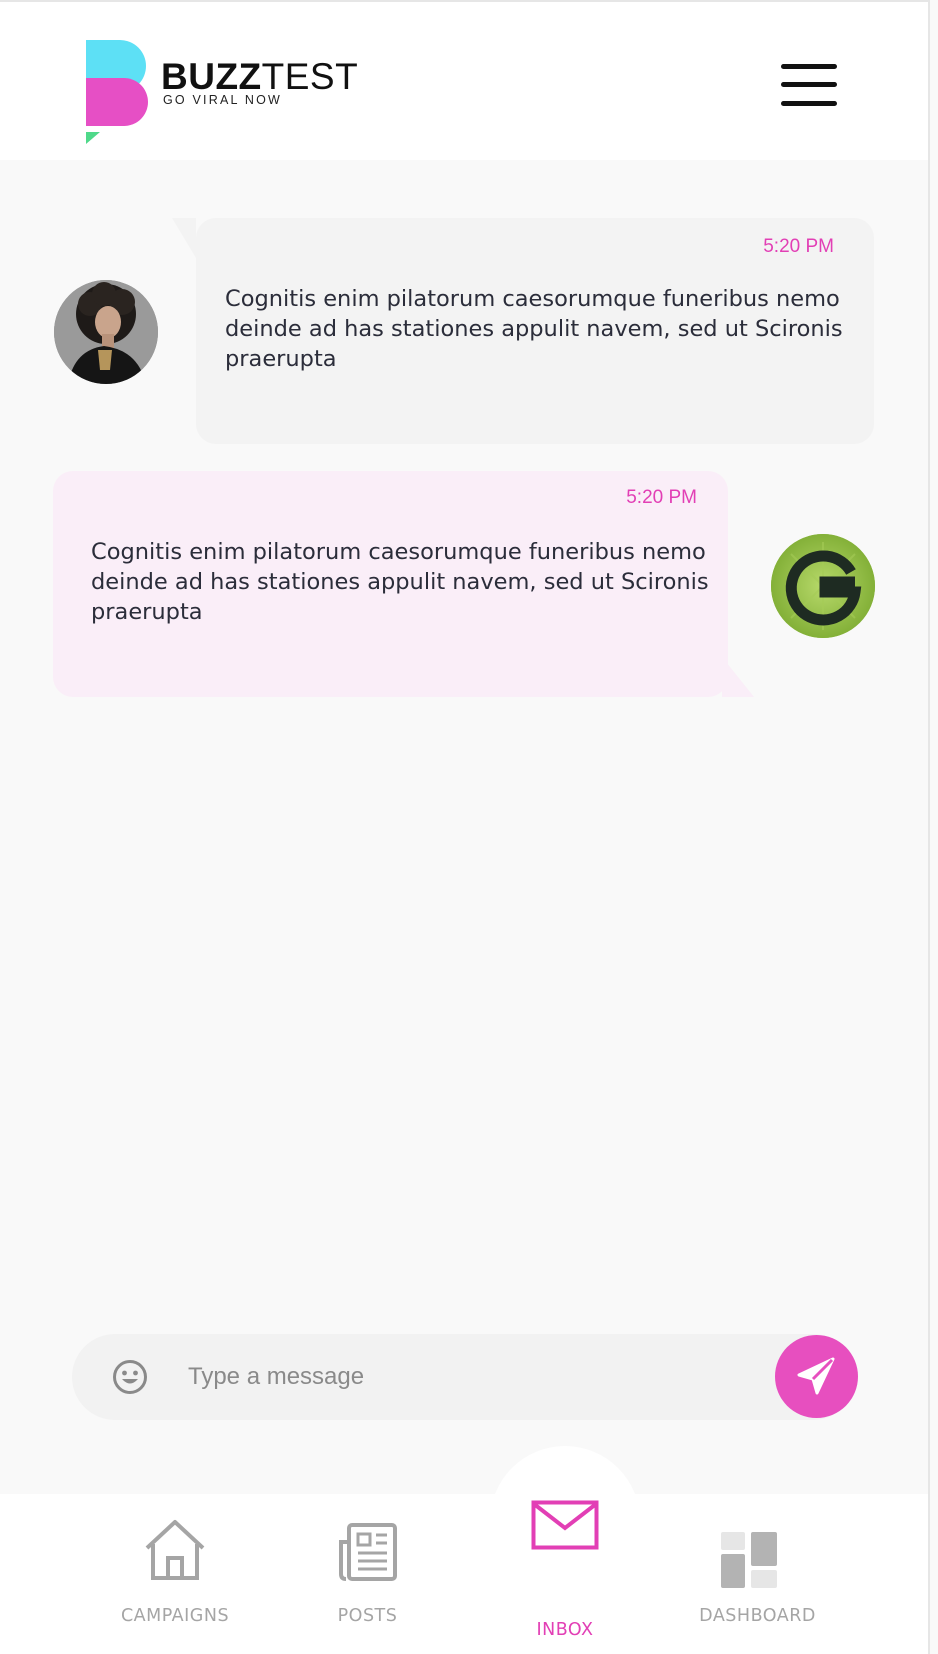  I want to click on buzztest-logo-icon, so click(117, 92).